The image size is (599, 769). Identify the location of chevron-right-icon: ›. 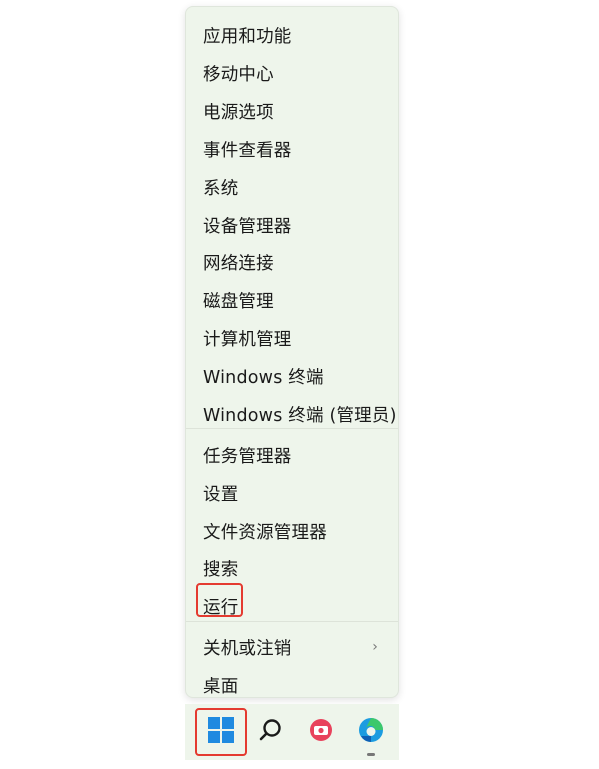
(375, 647).